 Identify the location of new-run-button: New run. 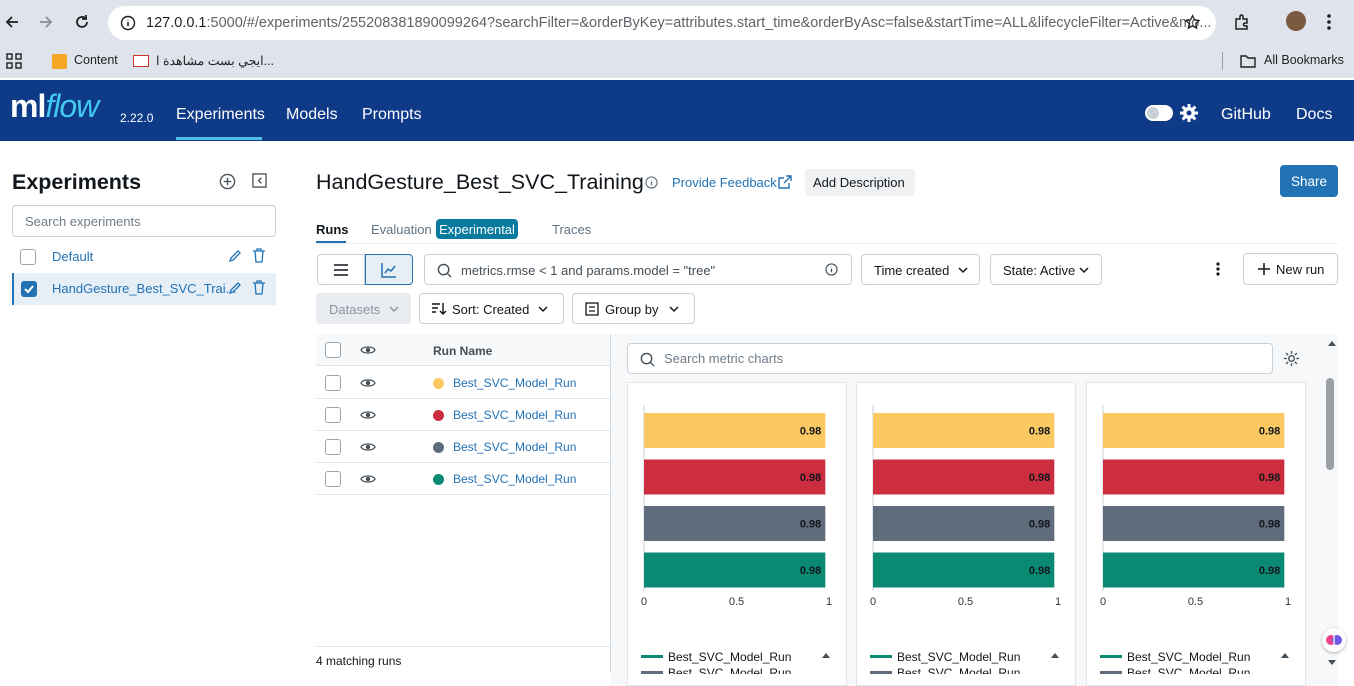
(1290, 269).